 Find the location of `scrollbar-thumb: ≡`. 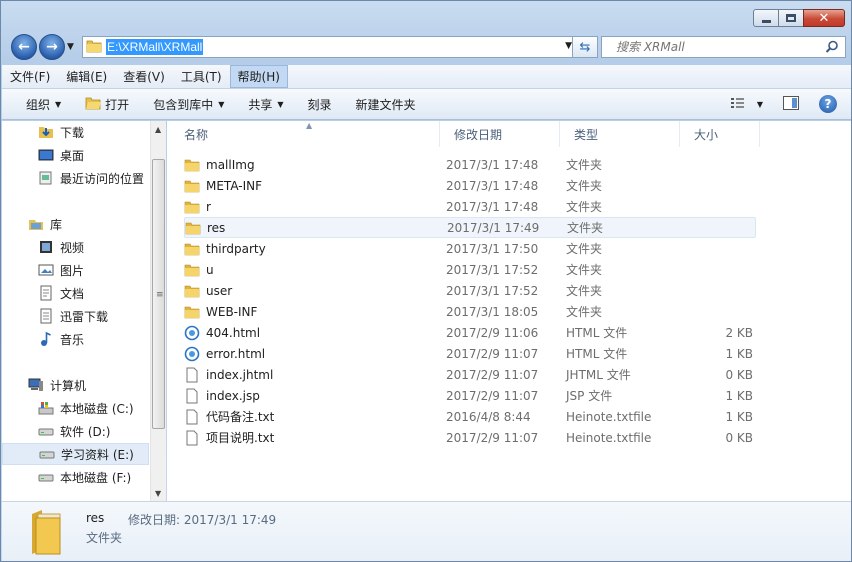

scrollbar-thumb: ≡ is located at coordinates (158, 294).